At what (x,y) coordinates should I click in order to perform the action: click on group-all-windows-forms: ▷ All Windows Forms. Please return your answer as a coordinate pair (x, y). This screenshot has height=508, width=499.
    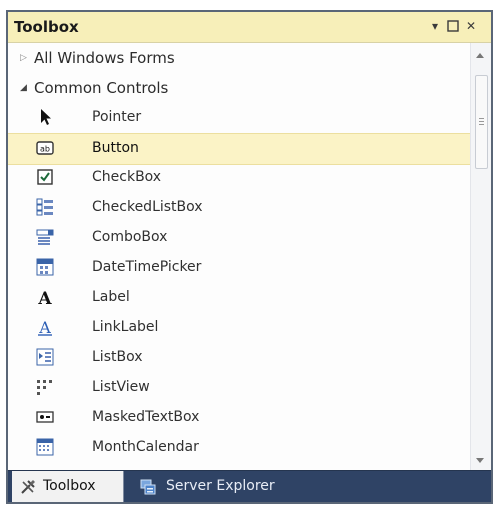
    Looking at the image, I should click on (239, 58).